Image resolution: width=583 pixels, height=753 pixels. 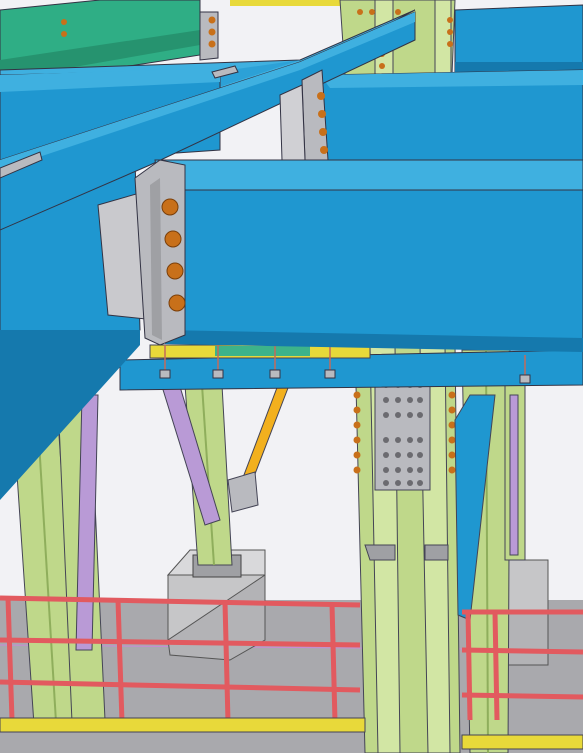 I want to click on brace-purple-right, so click(x=514, y=475).